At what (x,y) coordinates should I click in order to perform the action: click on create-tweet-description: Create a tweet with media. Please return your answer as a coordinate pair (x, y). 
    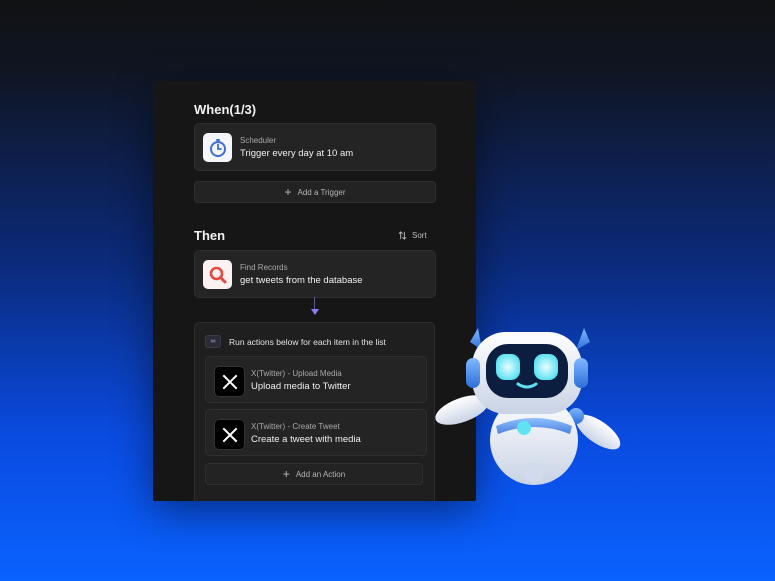
    Looking at the image, I should click on (306, 439).